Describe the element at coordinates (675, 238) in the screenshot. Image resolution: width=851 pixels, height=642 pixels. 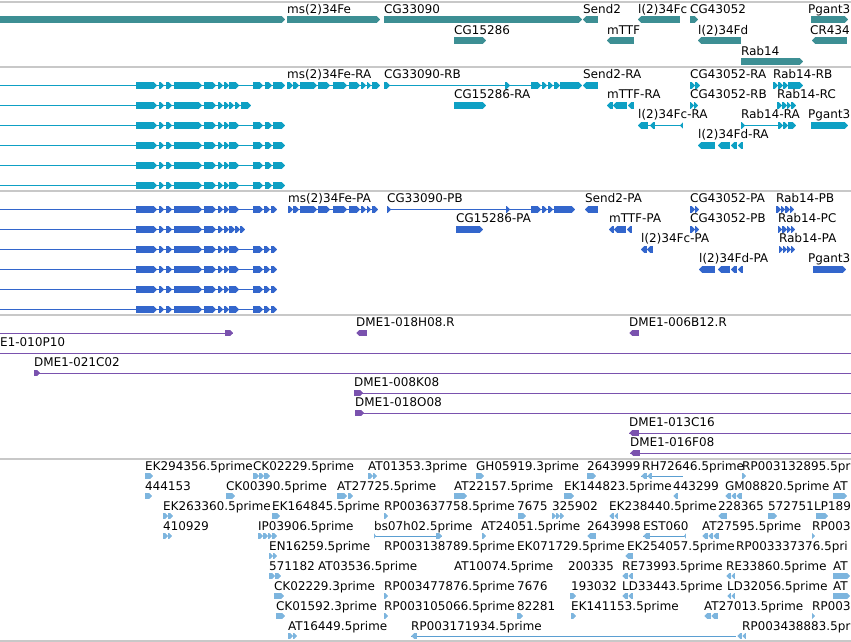
I see `polypeptide-label: l(2)34Fc-PA` at that location.